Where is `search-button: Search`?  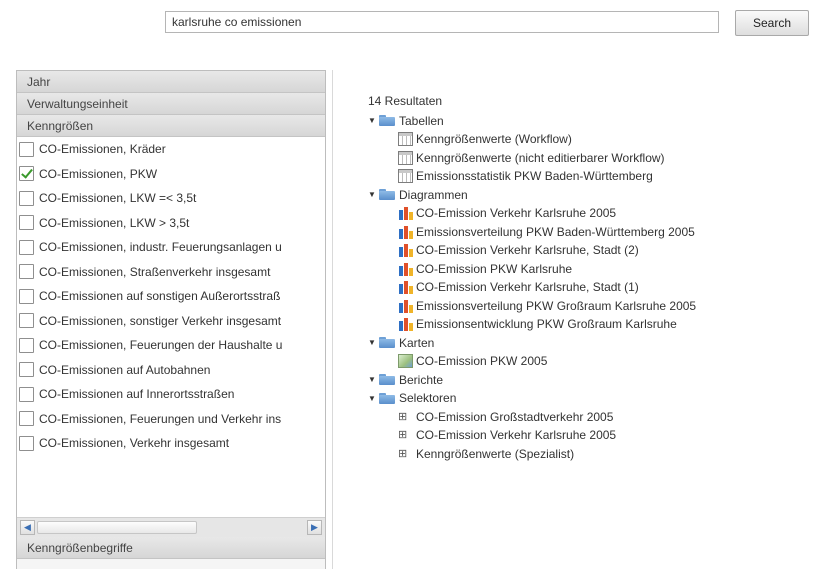
search-button: Search is located at coordinates (772, 23).